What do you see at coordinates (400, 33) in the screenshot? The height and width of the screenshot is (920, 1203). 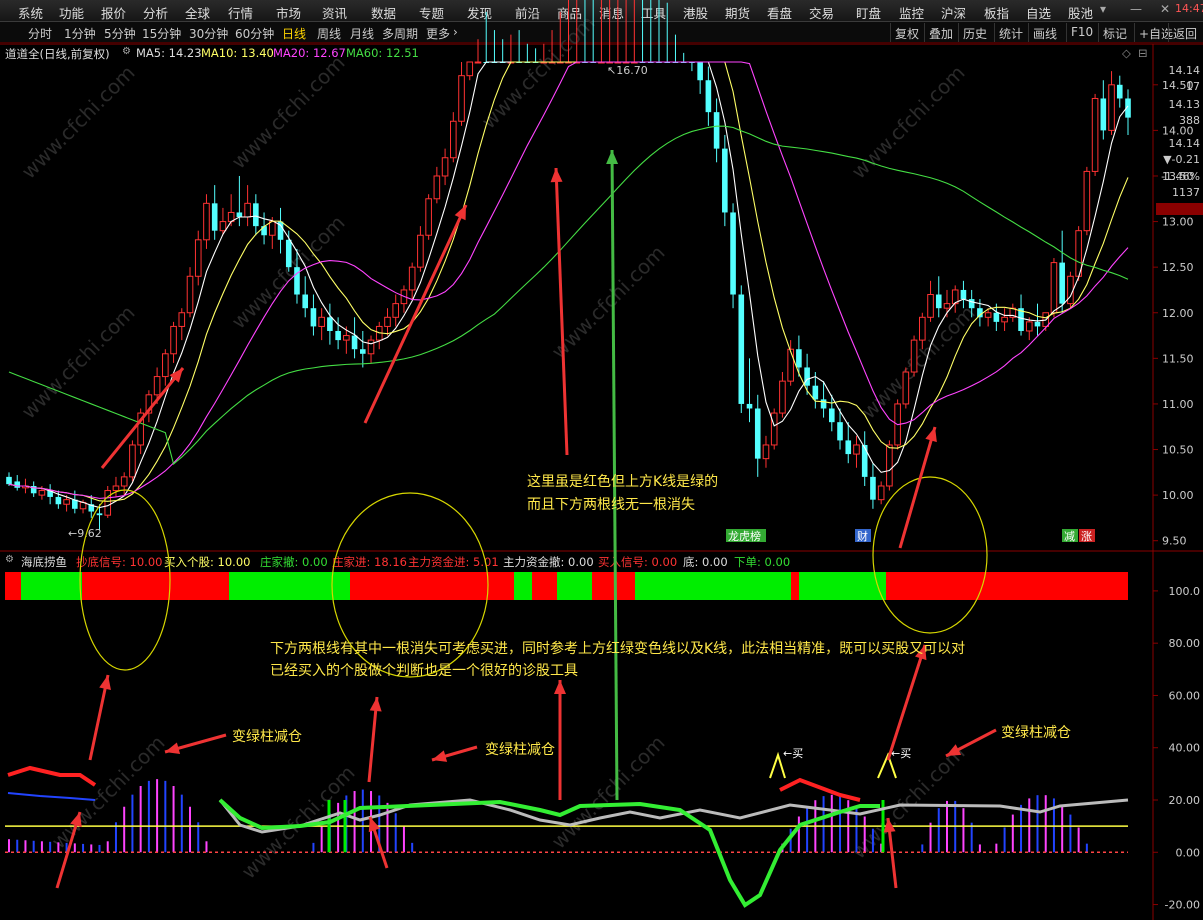 I see `period-tab: 多周期` at bounding box center [400, 33].